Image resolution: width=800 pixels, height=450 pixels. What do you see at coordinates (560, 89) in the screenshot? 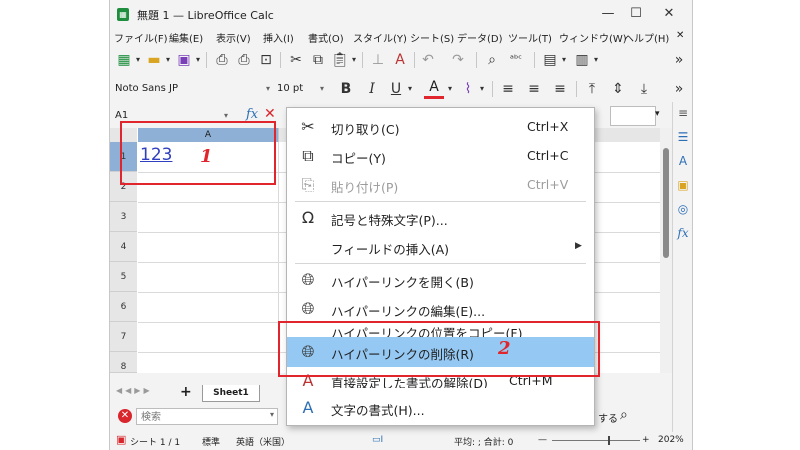
I see `align-right-icon: ≡` at bounding box center [560, 89].